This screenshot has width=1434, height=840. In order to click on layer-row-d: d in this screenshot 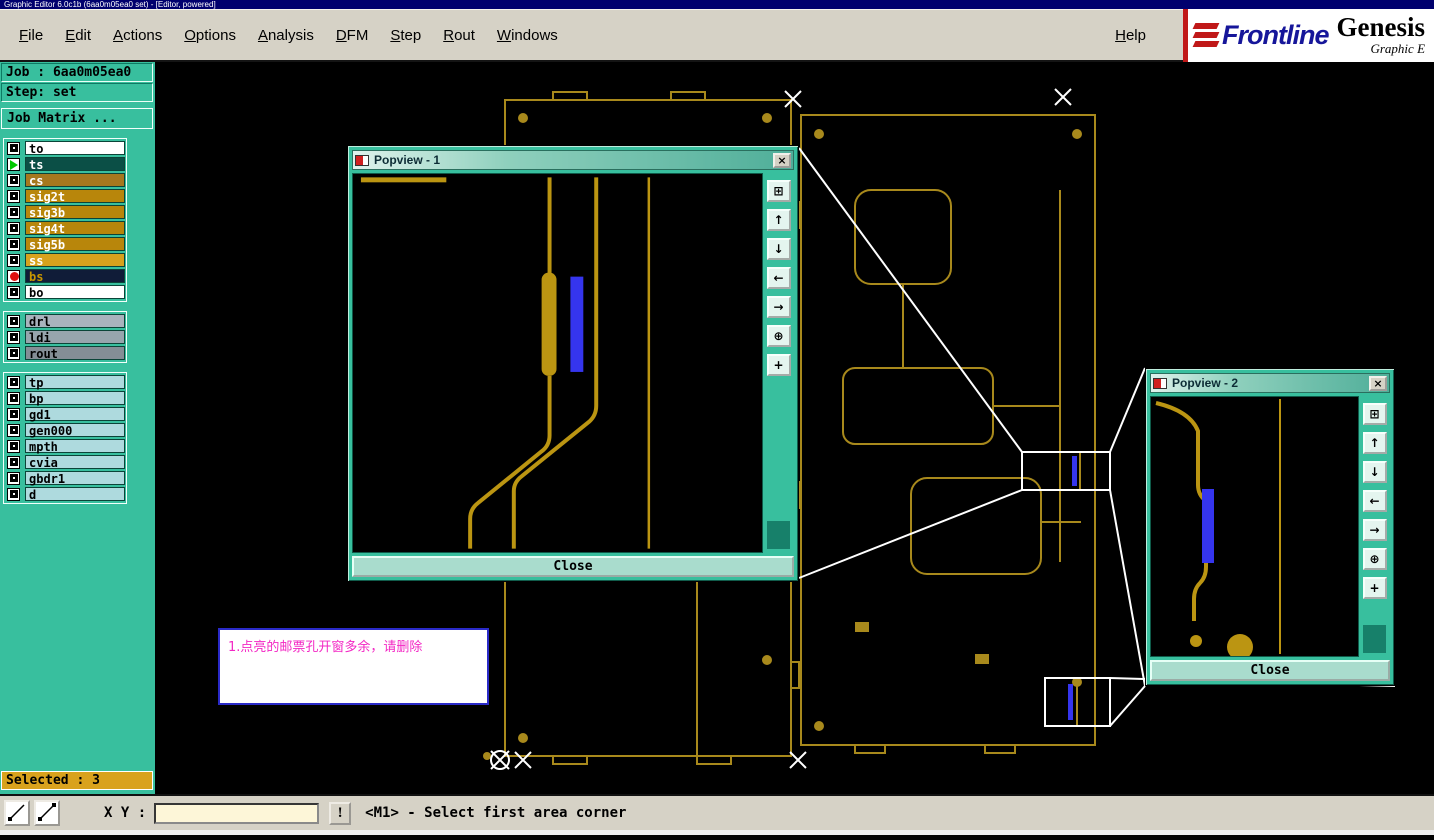, I will do `click(65, 494)`.